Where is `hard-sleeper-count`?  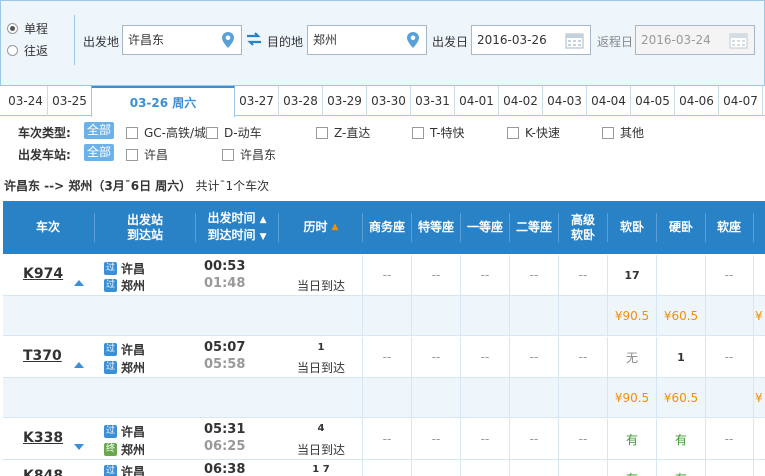 hard-sleeper-count is located at coordinates (681, 275).